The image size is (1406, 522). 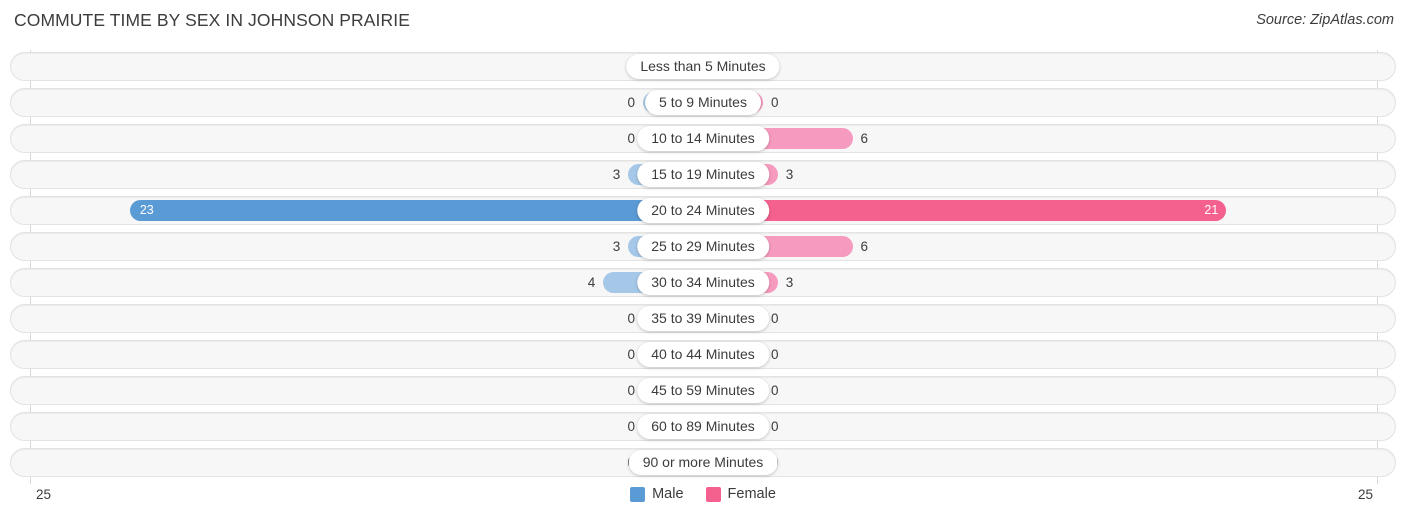 I want to click on table-row: 3 6 25 to 29 Minutes, so click(x=703, y=246).